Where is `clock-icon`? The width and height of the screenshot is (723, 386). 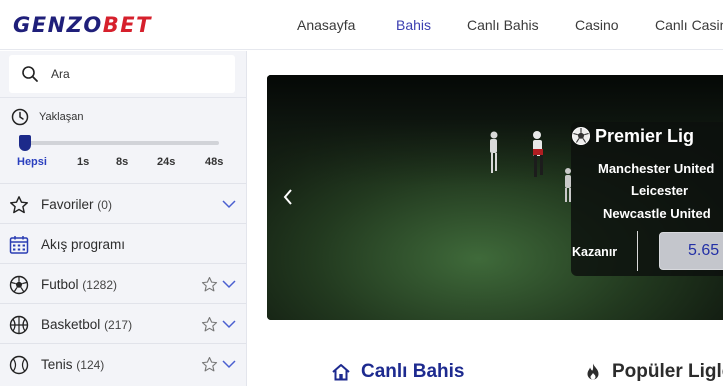
clock-icon is located at coordinates (20, 117).